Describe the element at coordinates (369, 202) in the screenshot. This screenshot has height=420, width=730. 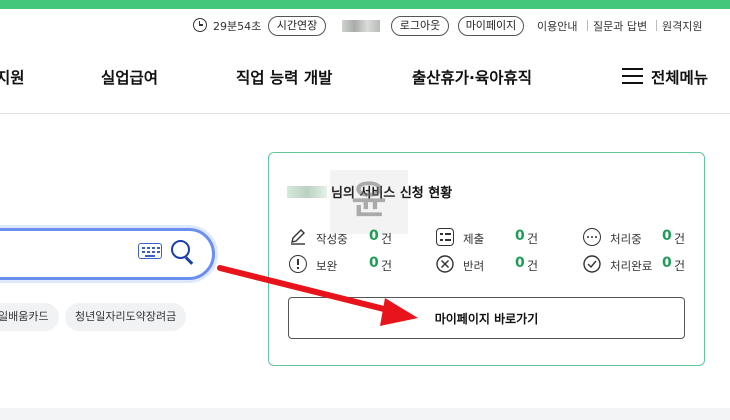
I see `watermark-logo: 윤` at that location.